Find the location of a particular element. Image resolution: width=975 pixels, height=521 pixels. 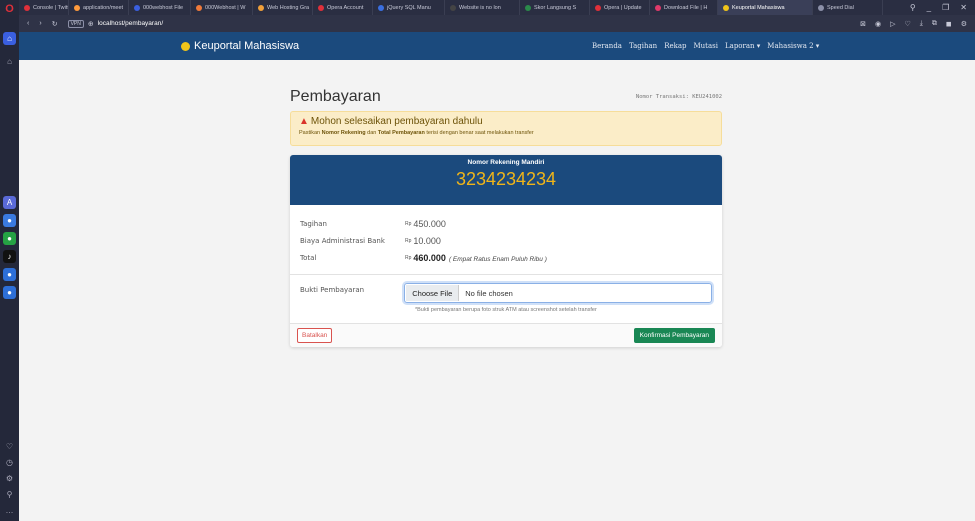

history-icon: ◷ is located at coordinates (9, 462).